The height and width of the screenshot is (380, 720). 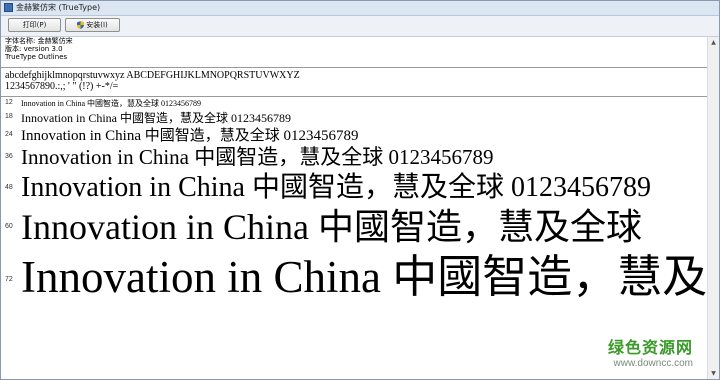 What do you see at coordinates (653, 363) in the screenshot?
I see `watermark-url: www.downcc.com` at bounding box center [653, 363].